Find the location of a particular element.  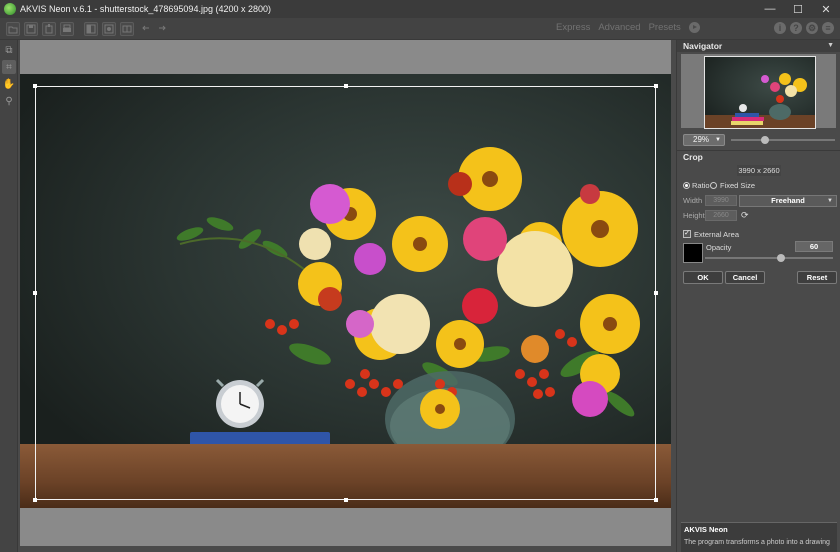

external-area-color-swatch is located at coordinates (693, 253).